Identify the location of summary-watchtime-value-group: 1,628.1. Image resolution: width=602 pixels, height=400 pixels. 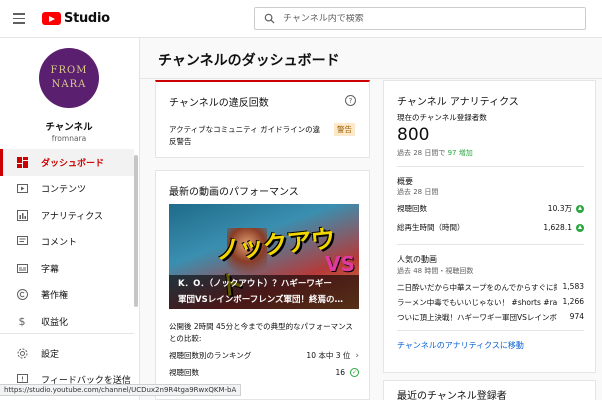
(563, 227).